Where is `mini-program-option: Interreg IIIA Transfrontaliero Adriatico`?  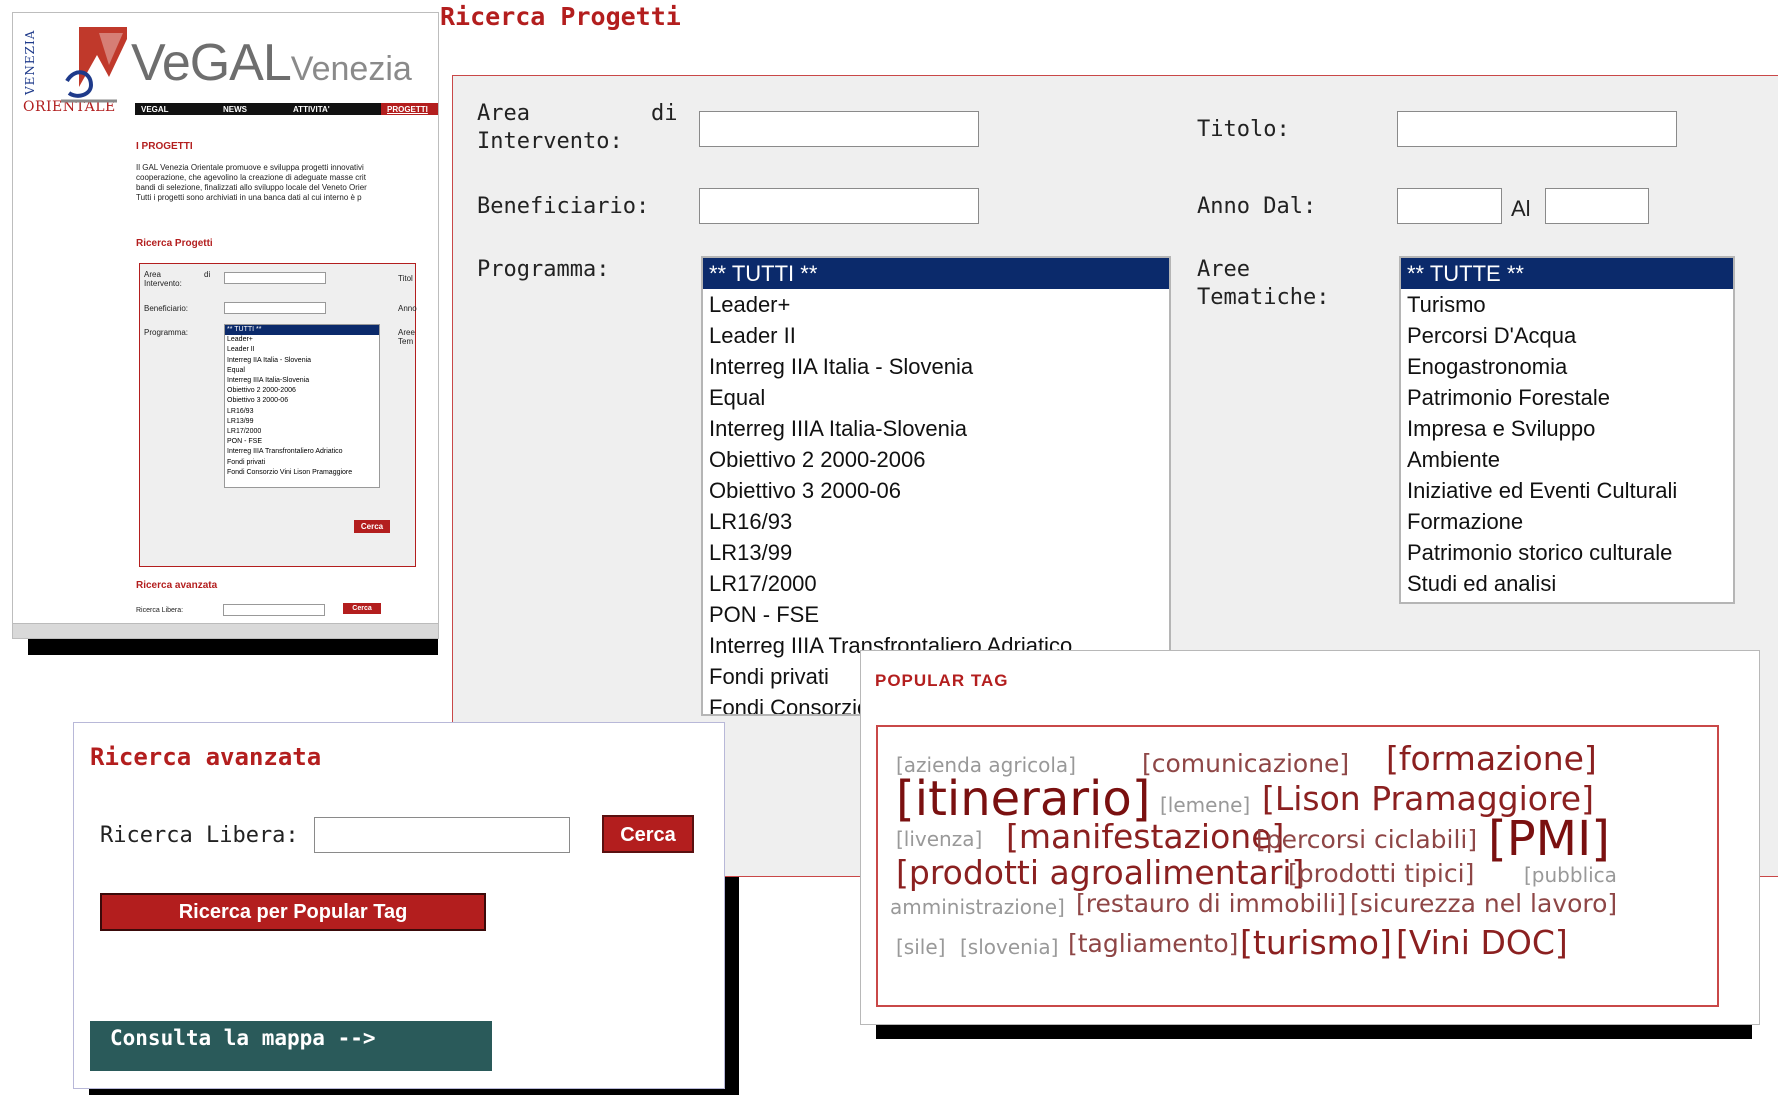 mini-program-option: Interreg IIIA Transfrontaliero Adriatico is located at coordinates (302, 452).